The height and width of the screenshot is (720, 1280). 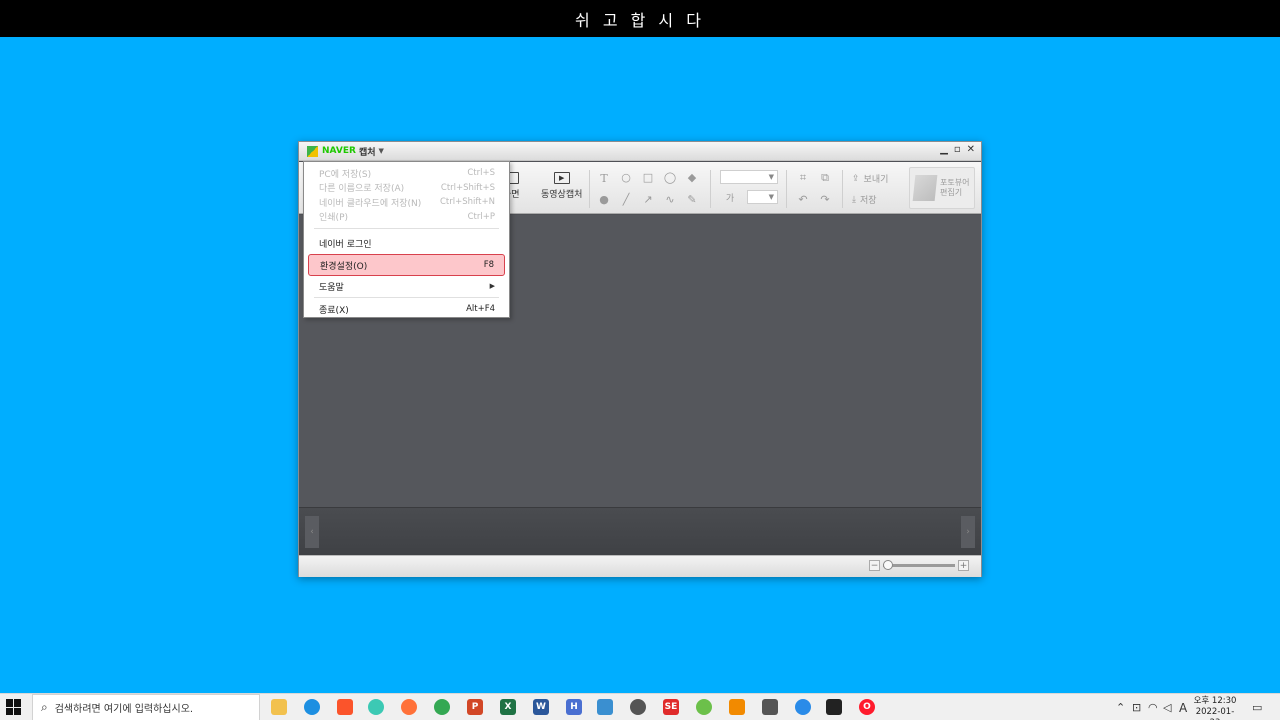 I want to click on menu-item-shortcut: Ctrl+Shift+S, so click(x=467, y=187).